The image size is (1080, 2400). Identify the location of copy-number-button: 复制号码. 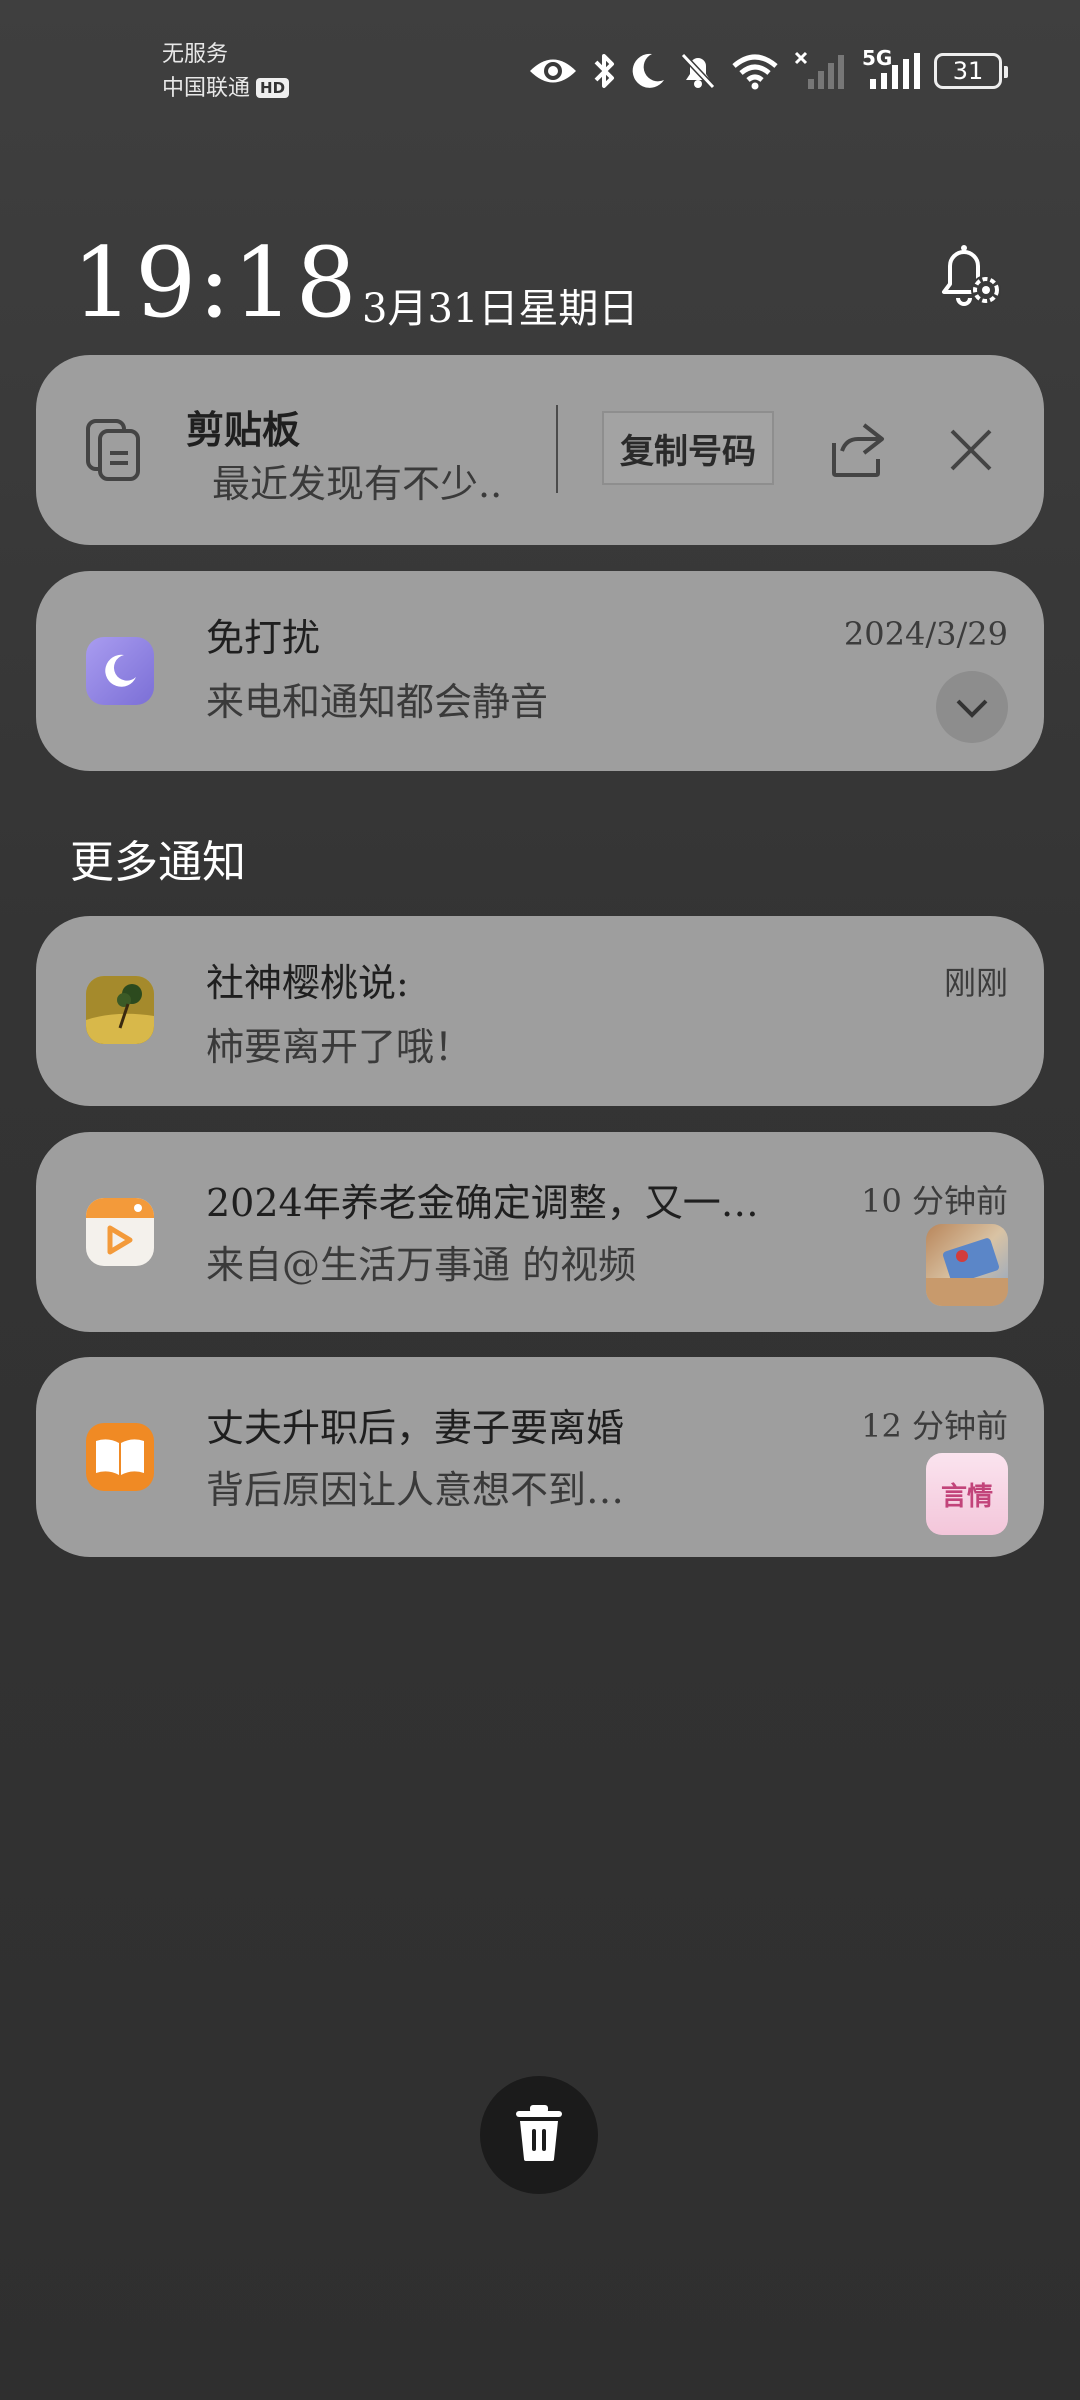
(688, 448).